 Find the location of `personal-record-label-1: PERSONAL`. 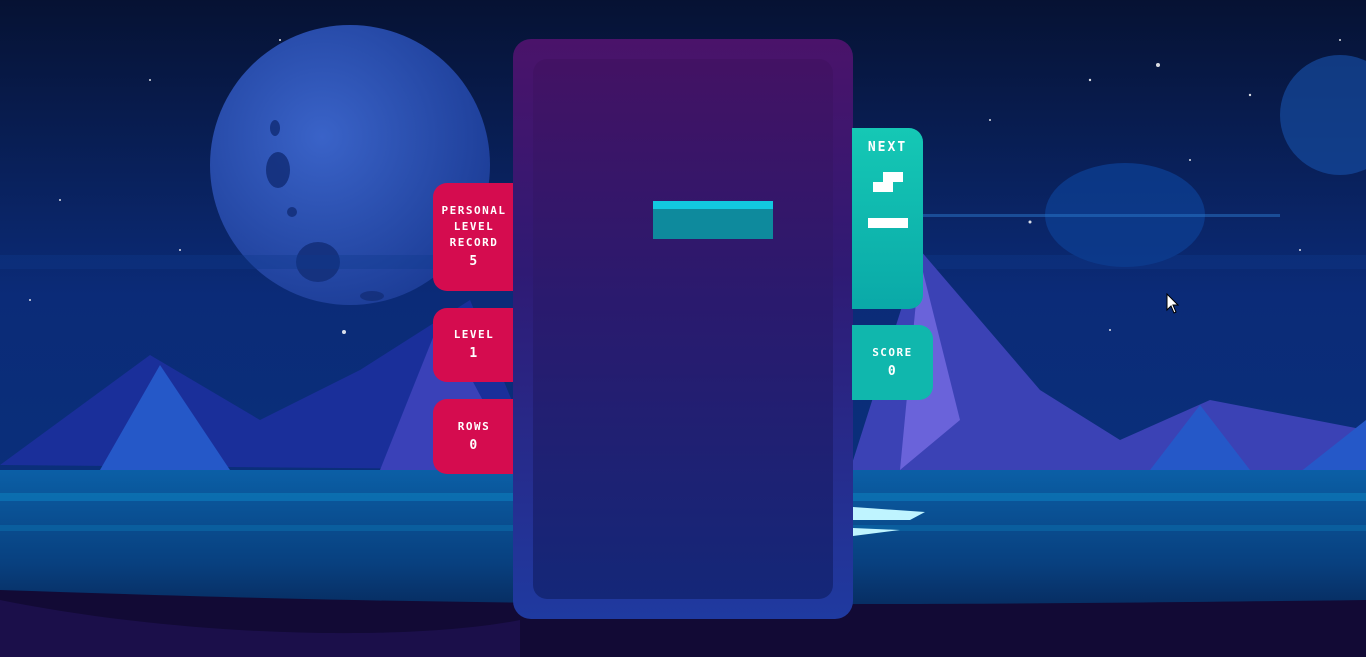

personal-record-label-1: PERSONAL is located at coordinates (474, 210).